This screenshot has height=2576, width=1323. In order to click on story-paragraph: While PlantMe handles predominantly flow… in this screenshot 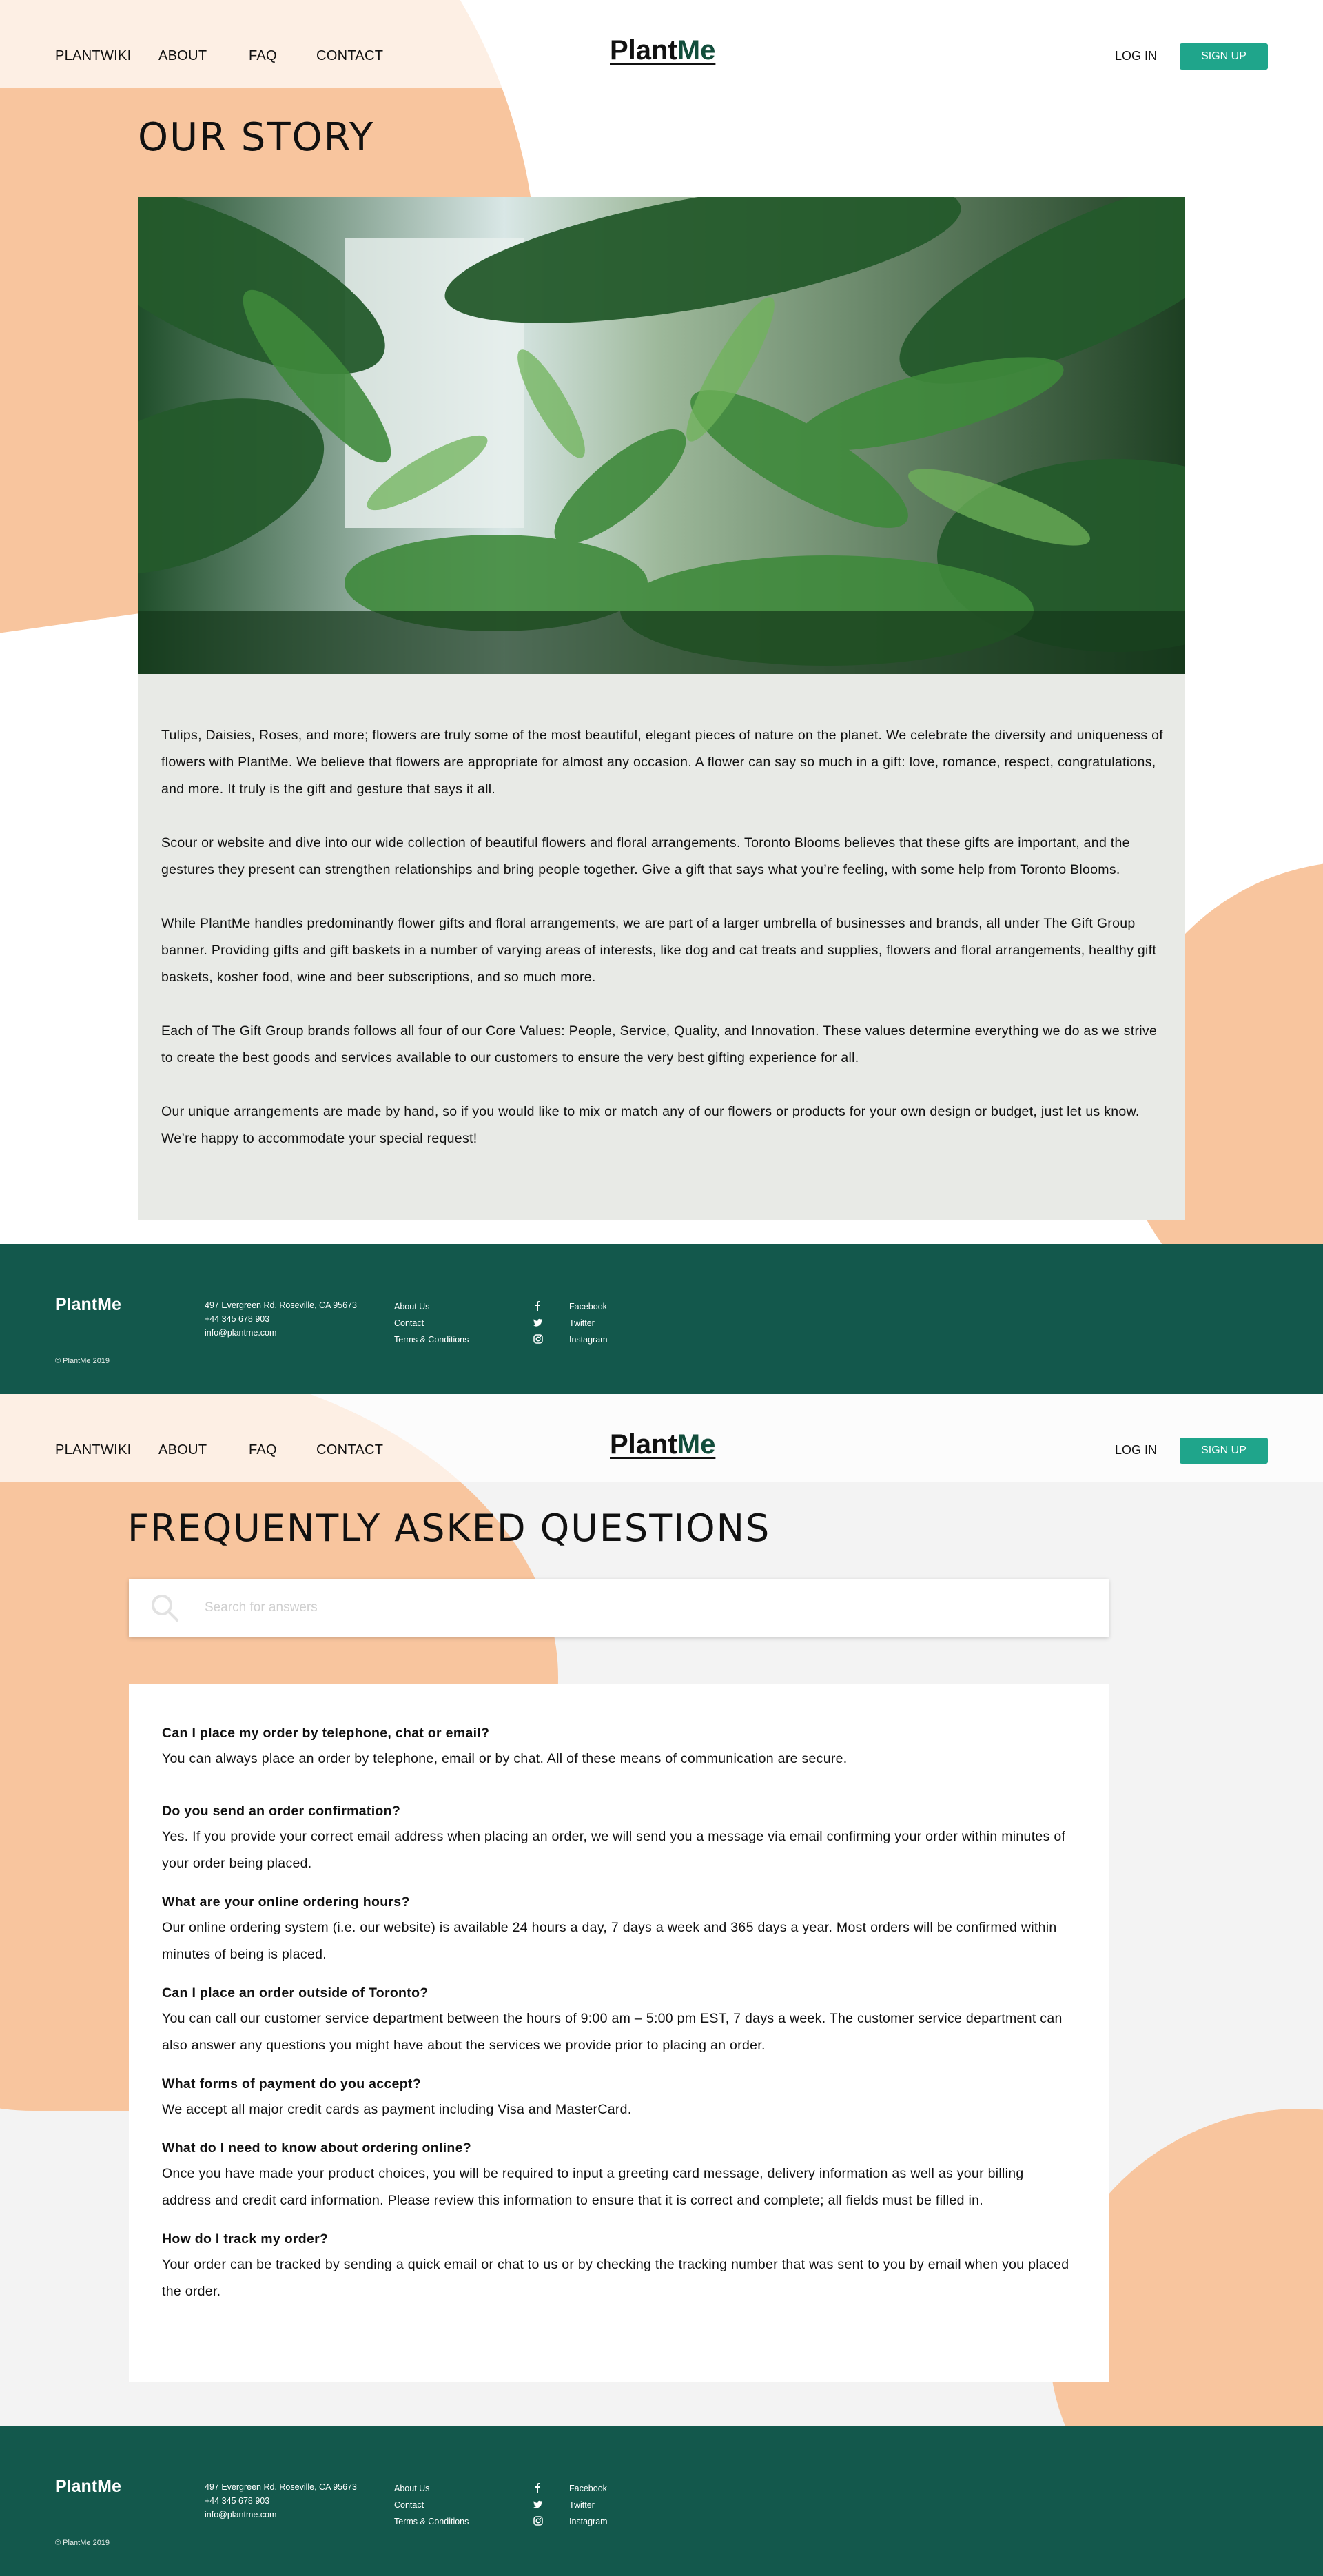, I will do `click(659, 950)`.